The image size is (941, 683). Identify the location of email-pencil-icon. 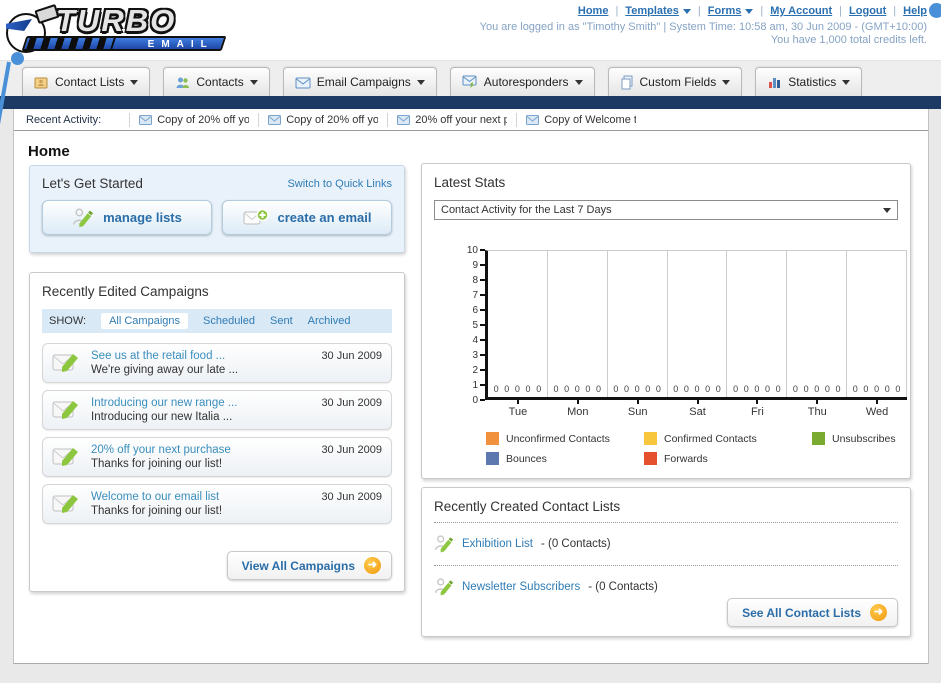
(65, 410).